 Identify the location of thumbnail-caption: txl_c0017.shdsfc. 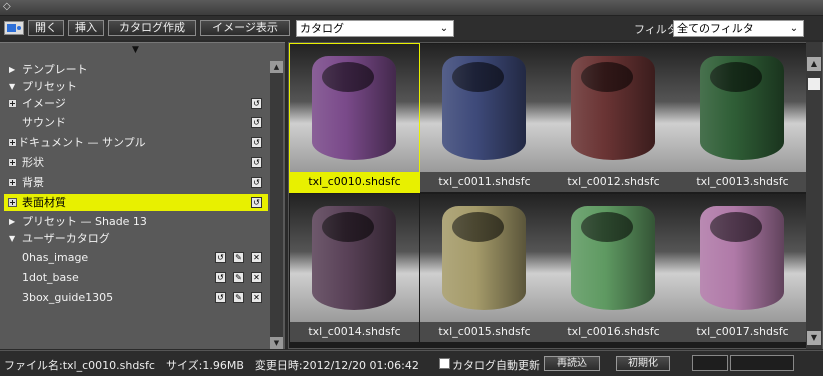
(742, 332).